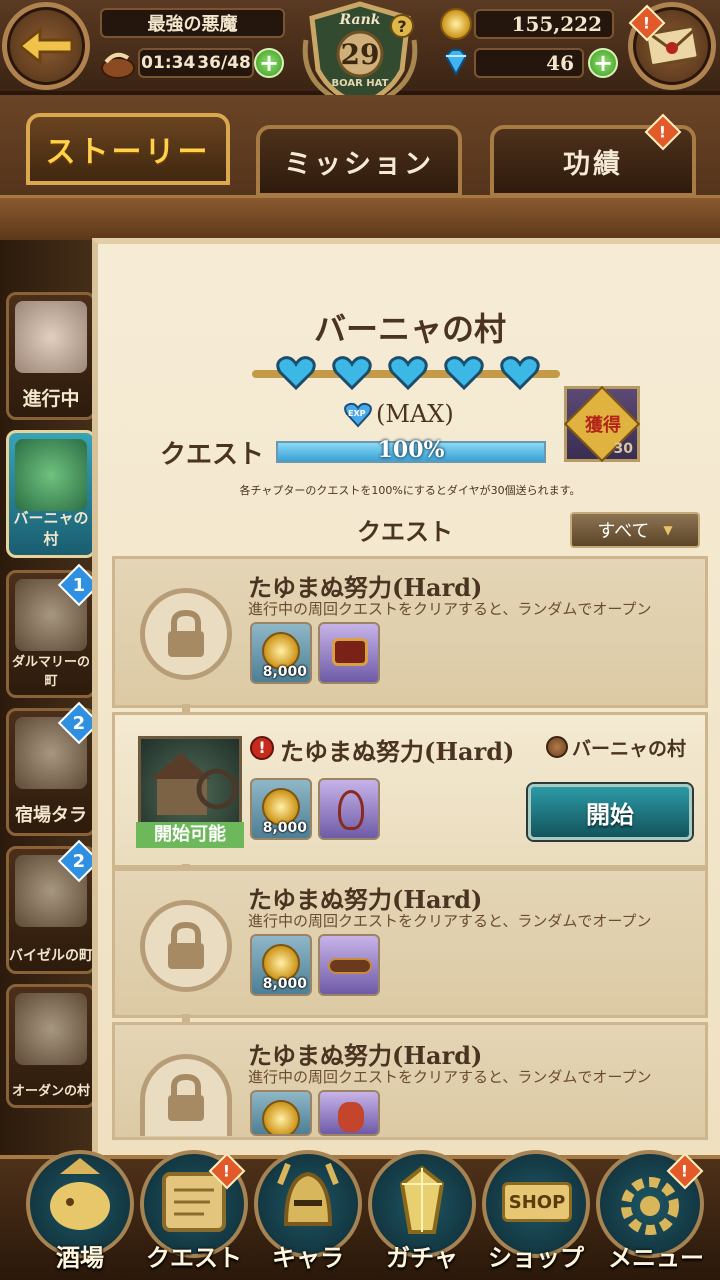  I want to click on location-icon, so click(557, 747).